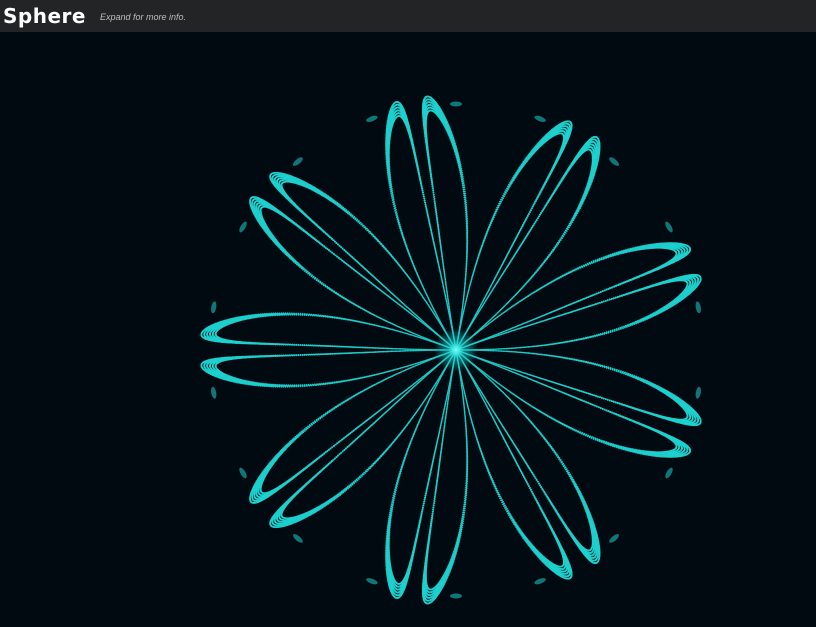  I want to click on expand-info-hint: Expand for more info., so click(143, 17).